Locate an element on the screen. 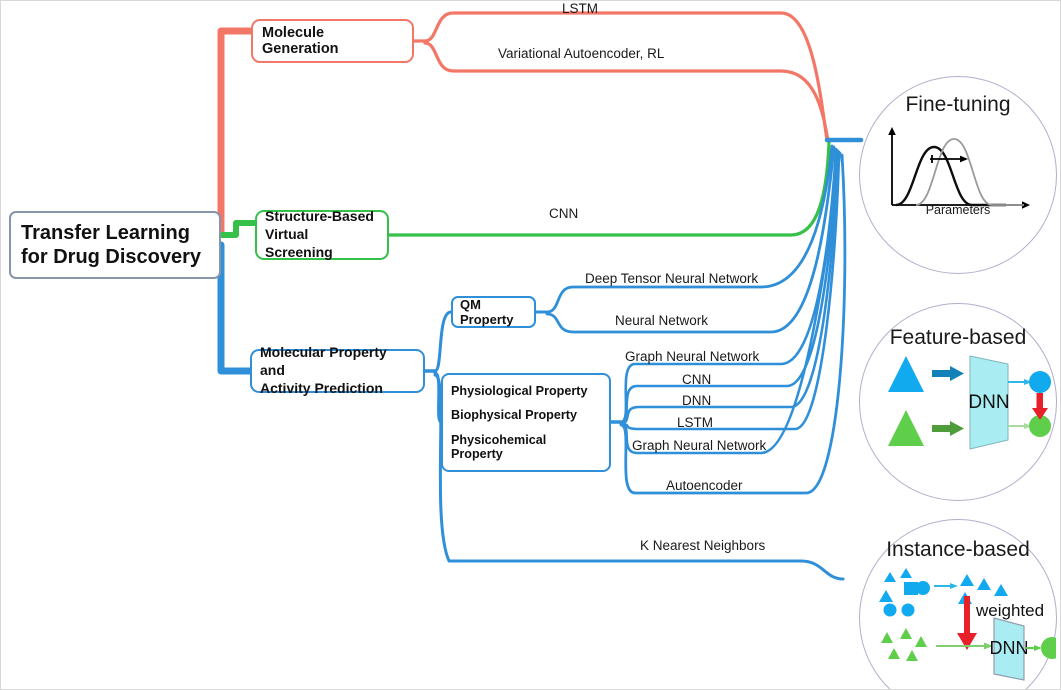 Image resolution: width=1061 pixels, height=690 pixels. node-qm-property: QM Property is located at coordinates (493, 312).